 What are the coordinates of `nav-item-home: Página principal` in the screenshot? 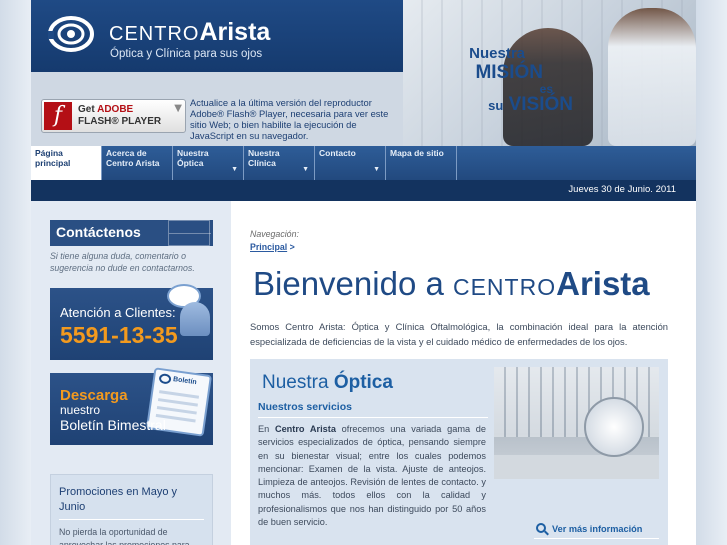 It's located at (66, 163).